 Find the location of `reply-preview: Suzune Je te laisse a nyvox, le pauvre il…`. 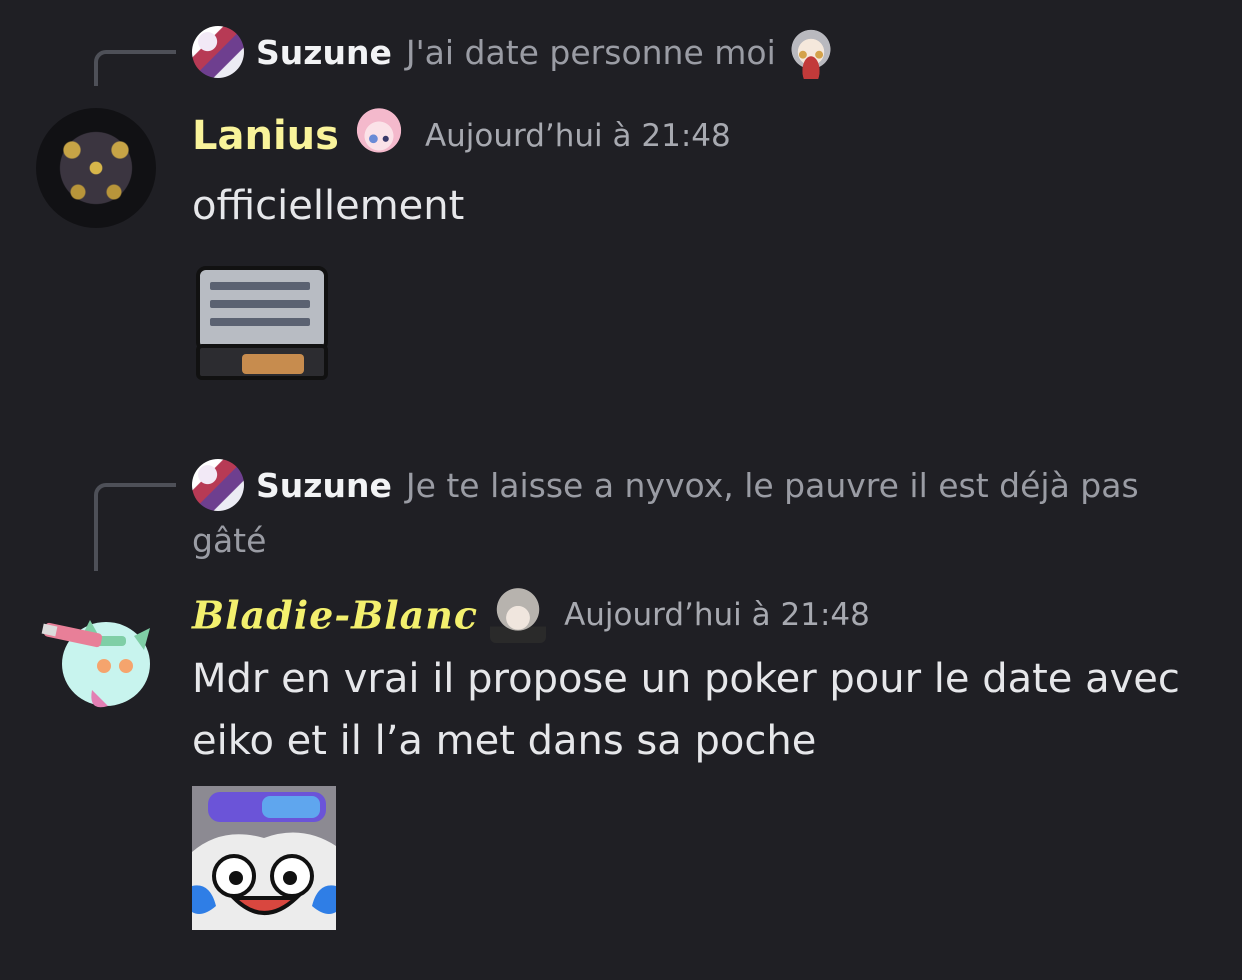

reply-preview: Suzune Je te laisse a nyvox, le pauvre il… is located at coordinates (697, 513).